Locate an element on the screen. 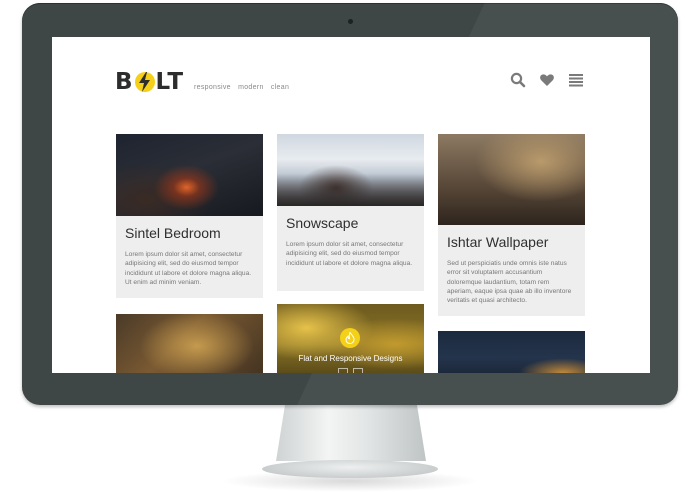  logo-letters-lt: LT is located at coordinates (170, 82).